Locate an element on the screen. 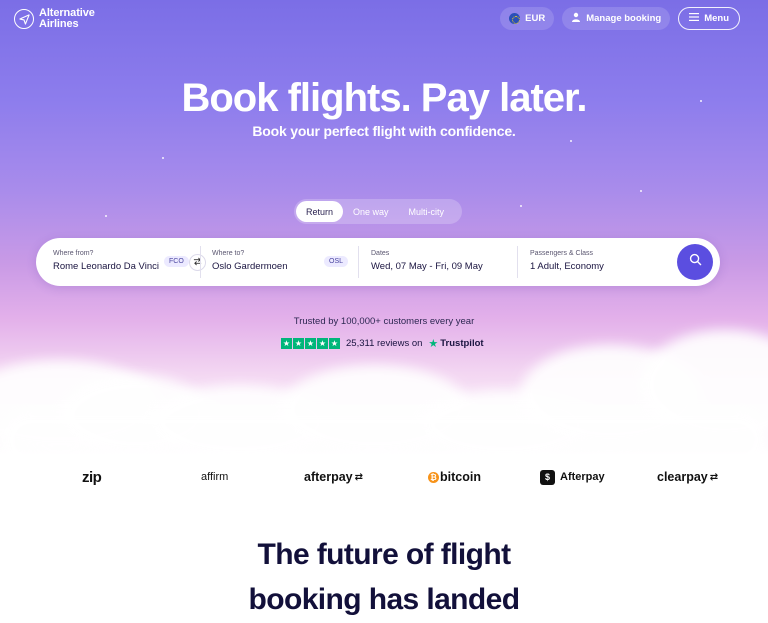 Image resolution: width=768 pixels, height=623 pixels. paper-plane-icon is located at coordinates (24, 19).